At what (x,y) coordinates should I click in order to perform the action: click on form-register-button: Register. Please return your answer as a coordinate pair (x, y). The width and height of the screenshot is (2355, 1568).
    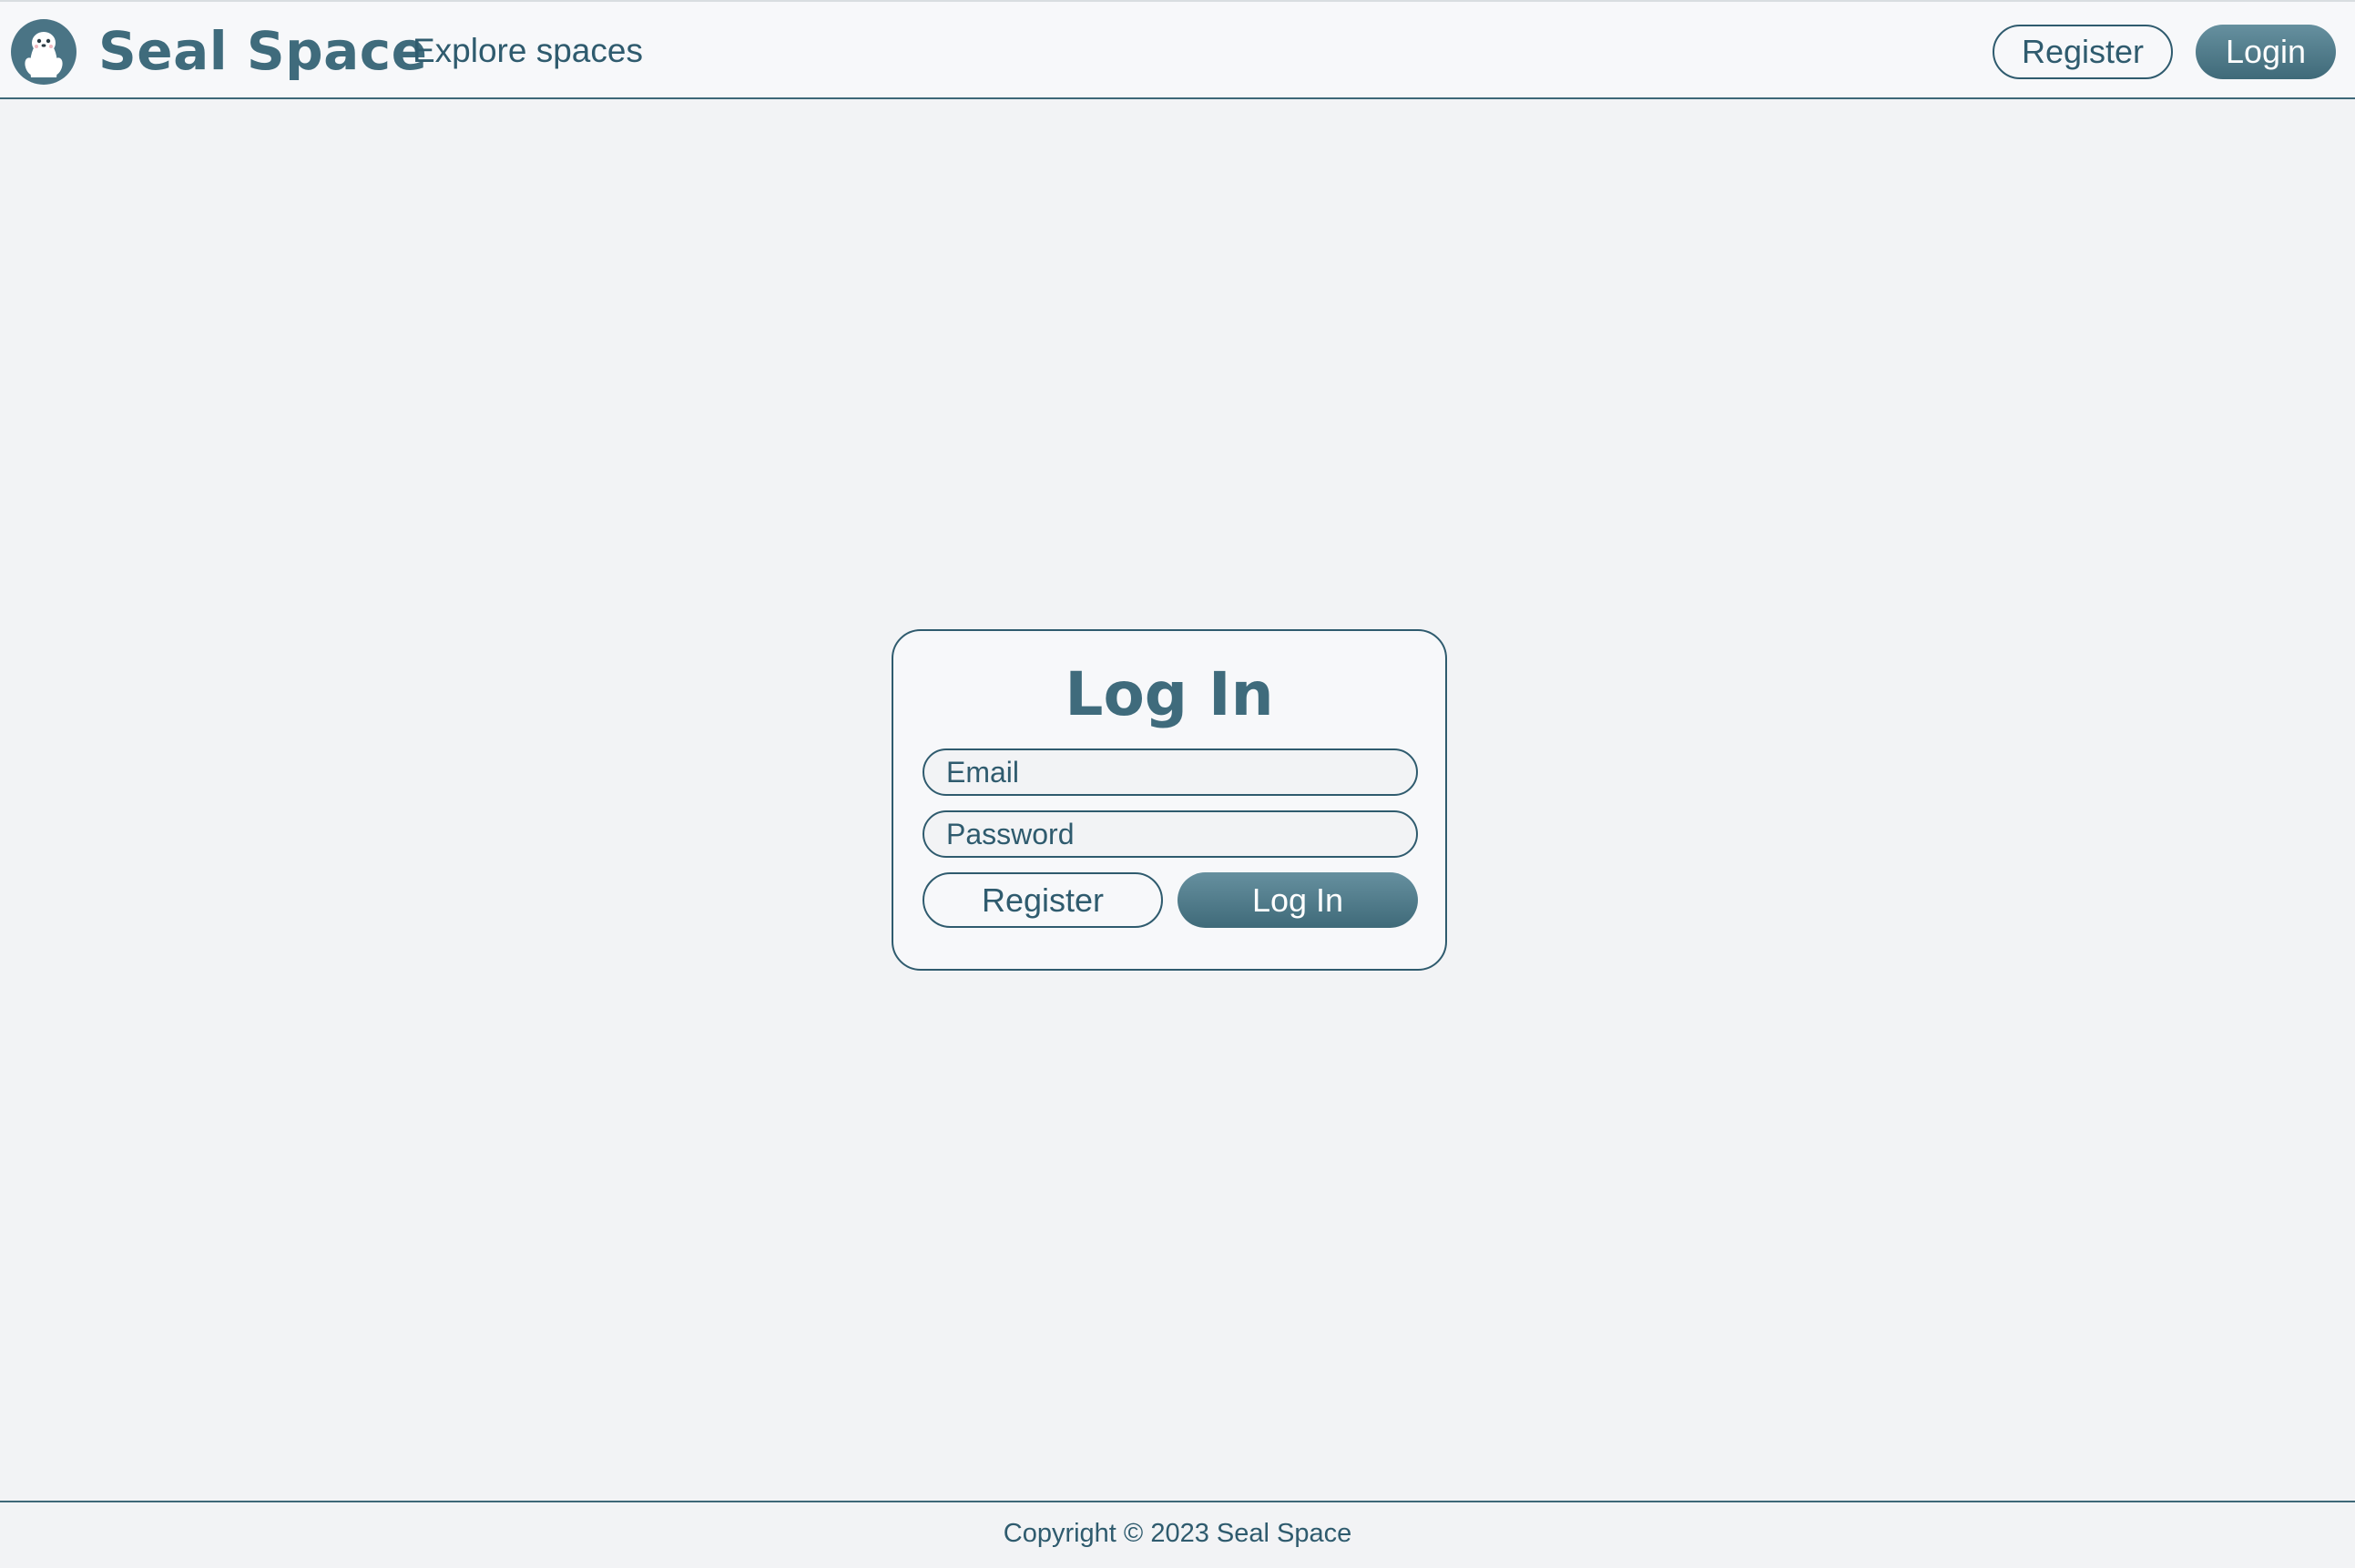
    Looking at the image, I should click on (1043, 900).